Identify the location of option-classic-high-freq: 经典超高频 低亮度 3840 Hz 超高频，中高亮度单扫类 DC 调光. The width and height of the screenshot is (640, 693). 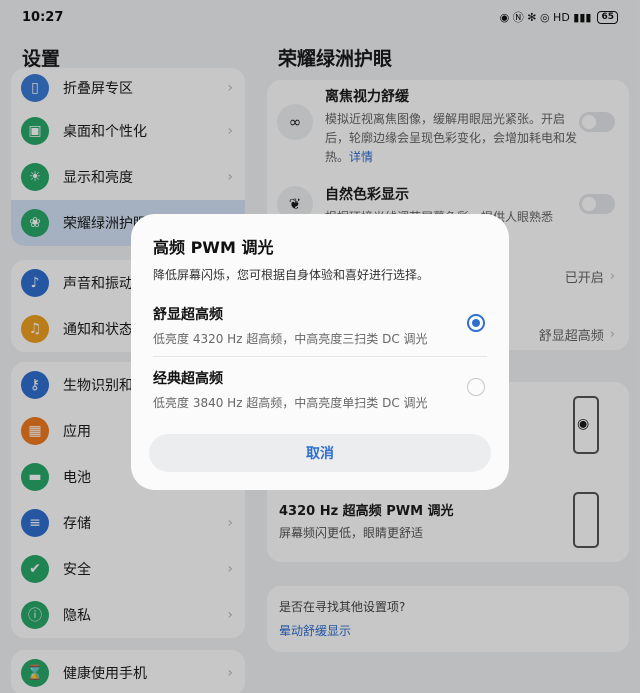
(320, 390).